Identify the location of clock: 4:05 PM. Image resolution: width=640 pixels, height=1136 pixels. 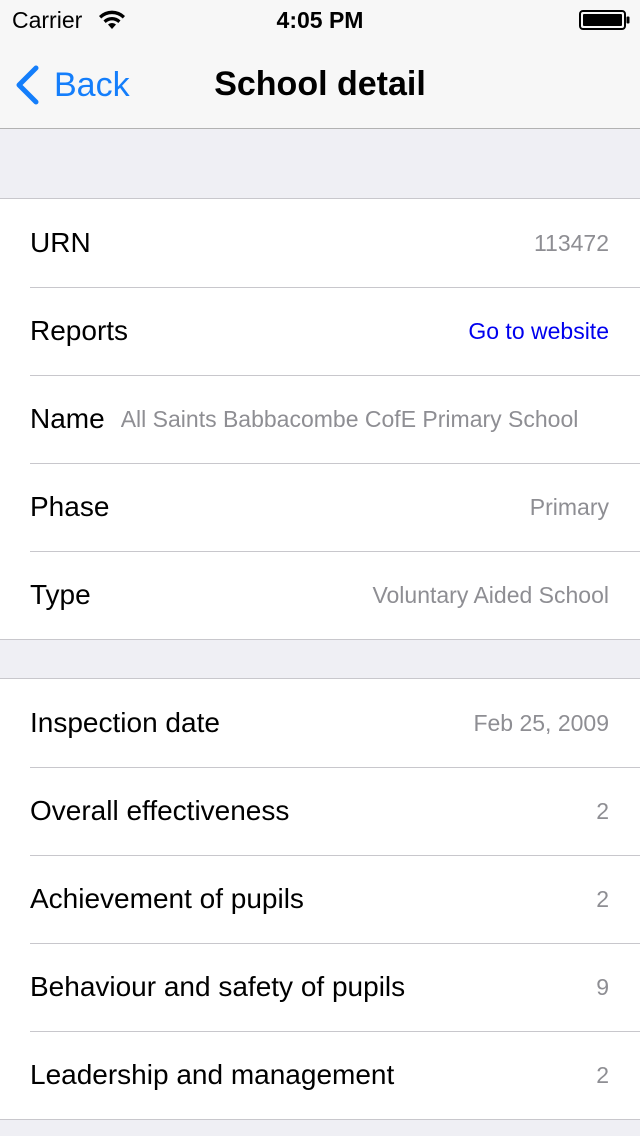
(320, 20).